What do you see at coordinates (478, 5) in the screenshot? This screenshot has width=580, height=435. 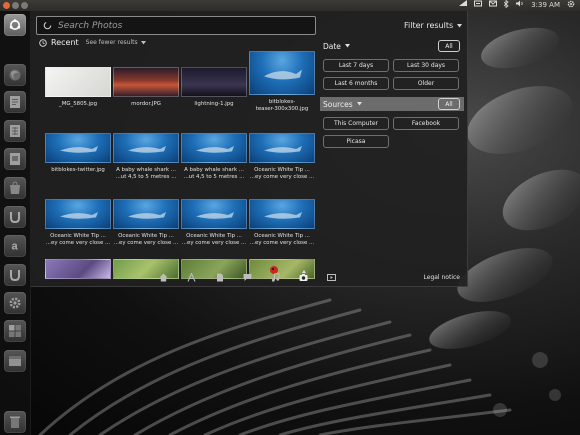 I see `keyboard-indicator-icon` at bounding box center [478, 5].